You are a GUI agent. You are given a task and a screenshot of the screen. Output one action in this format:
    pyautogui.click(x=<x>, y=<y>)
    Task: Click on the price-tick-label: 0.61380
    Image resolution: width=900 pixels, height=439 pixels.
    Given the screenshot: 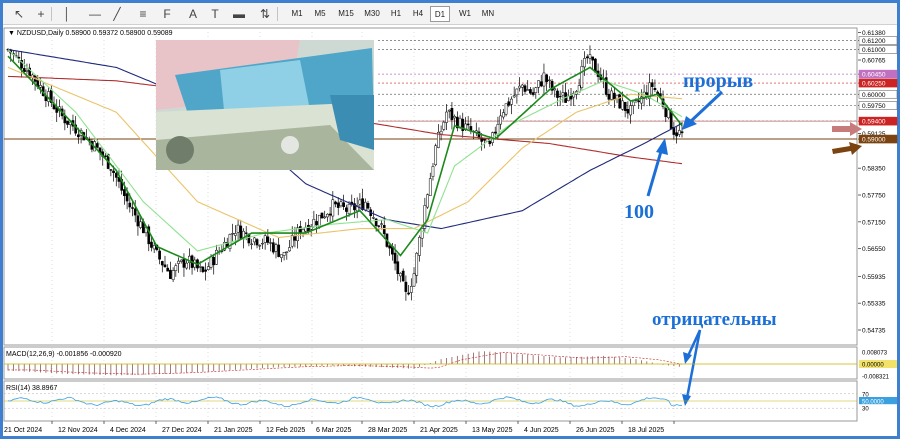 What is the action you would take?
    pyautogui.click(x=874, y=33)
    